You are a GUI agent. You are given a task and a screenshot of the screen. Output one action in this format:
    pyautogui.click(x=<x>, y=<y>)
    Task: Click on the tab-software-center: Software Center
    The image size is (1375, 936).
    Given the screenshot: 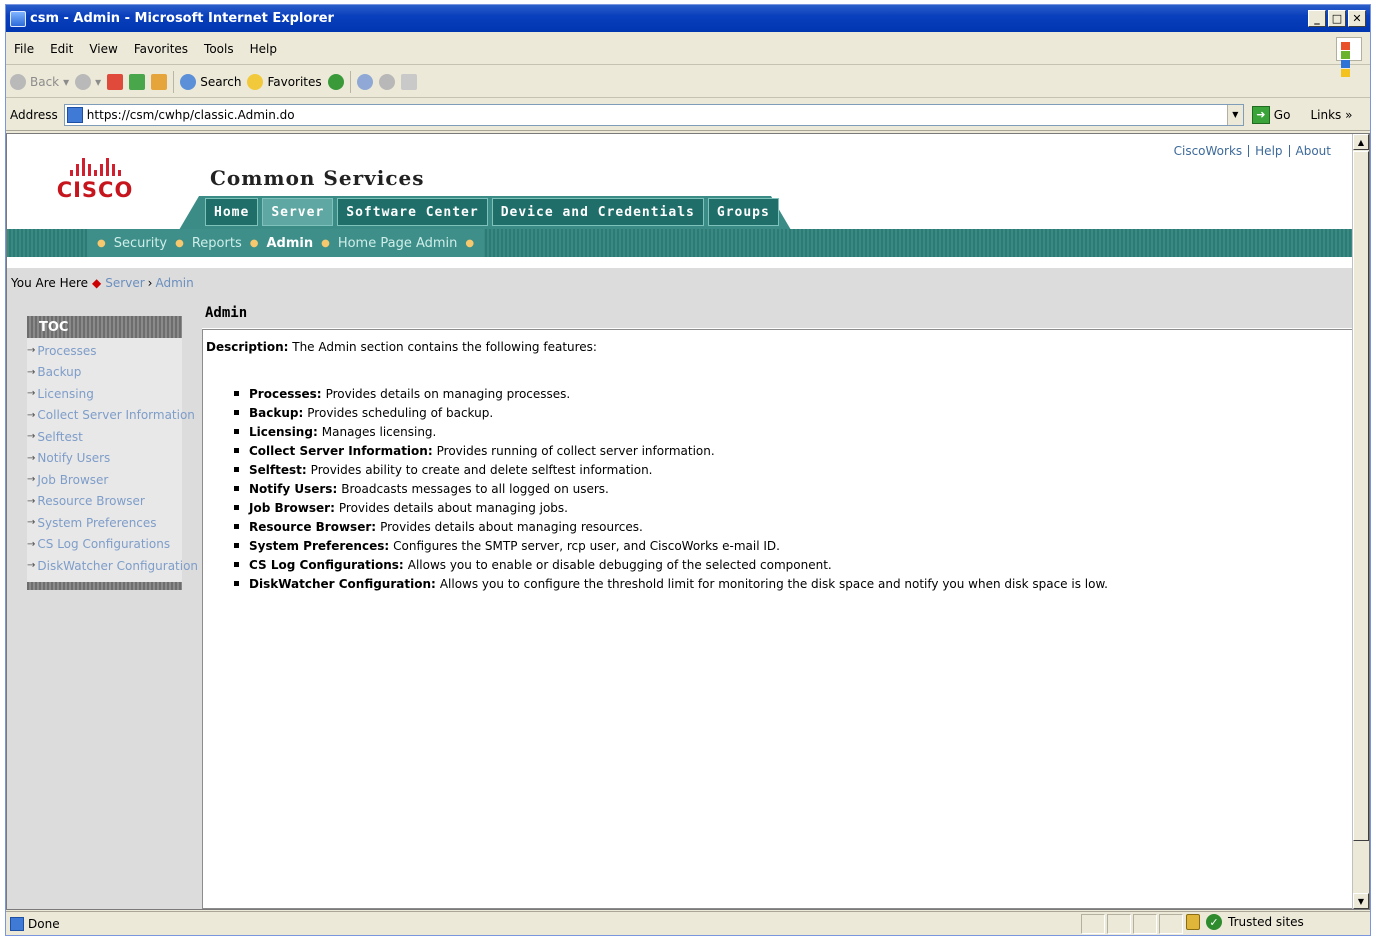 What is the action you would take?
    pyautogui.click(x=412, y=212)
    